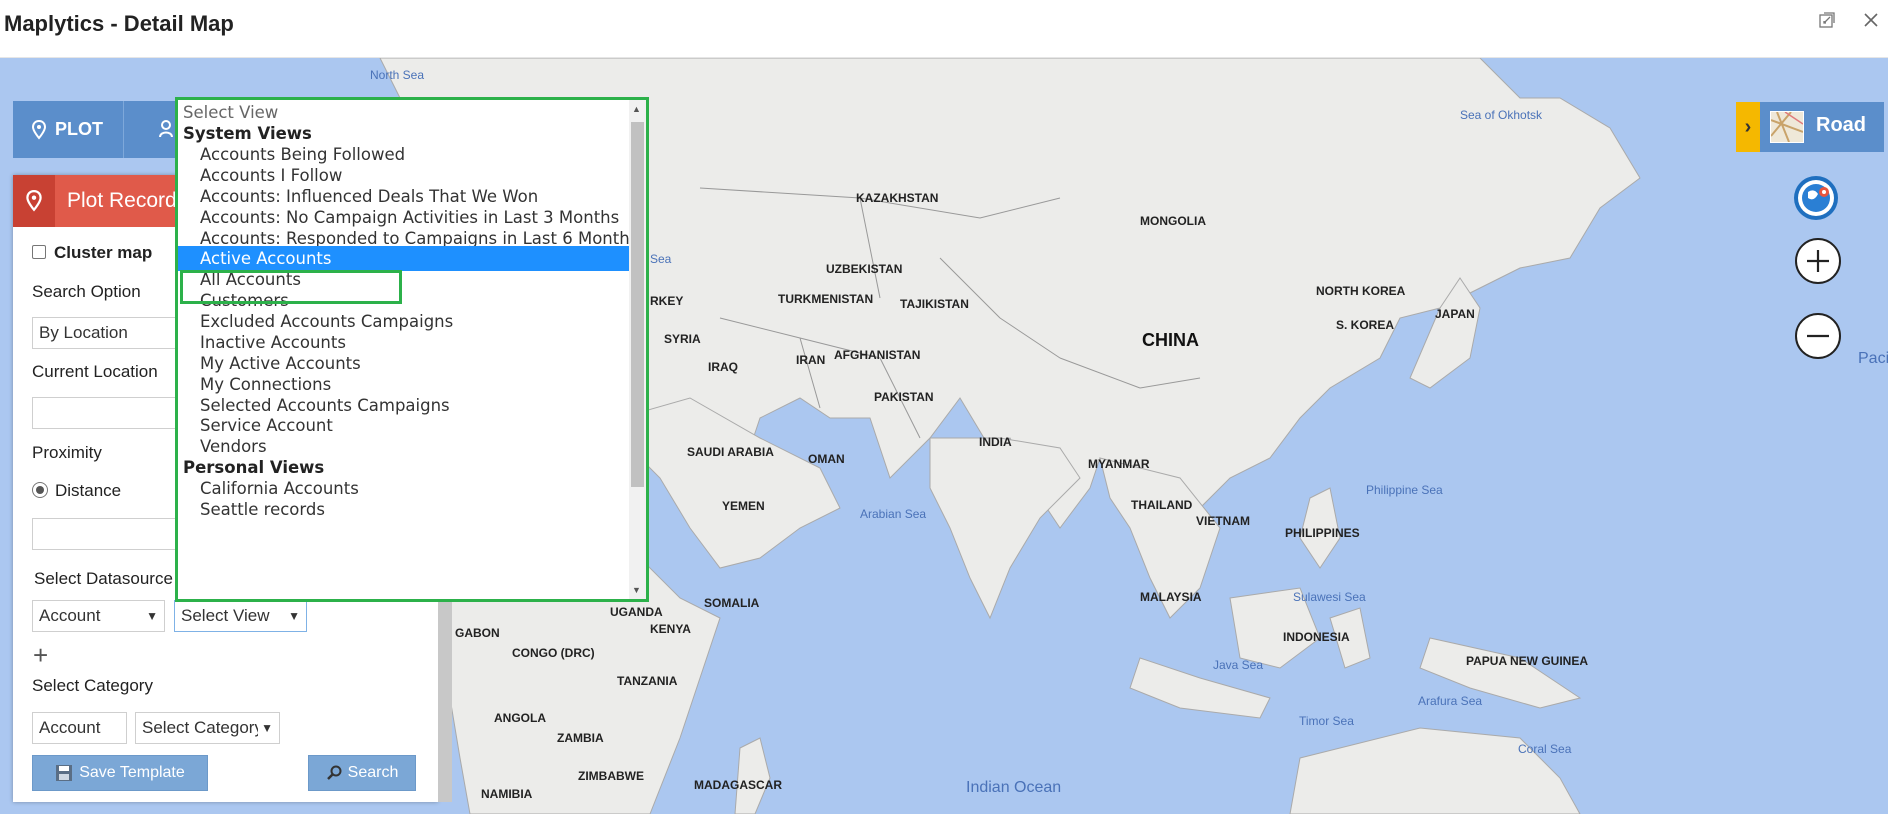 The image size is (1888, 814). I want to click on map-label-sulawesi: Sulawesi Sea, so click(1329, 597).